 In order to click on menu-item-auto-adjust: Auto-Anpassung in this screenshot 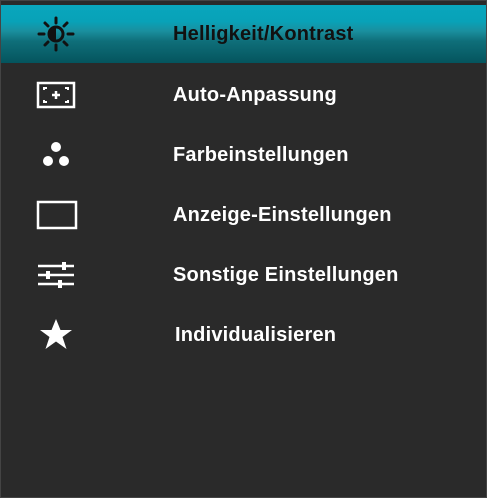, I will do `click(243, 95)`.